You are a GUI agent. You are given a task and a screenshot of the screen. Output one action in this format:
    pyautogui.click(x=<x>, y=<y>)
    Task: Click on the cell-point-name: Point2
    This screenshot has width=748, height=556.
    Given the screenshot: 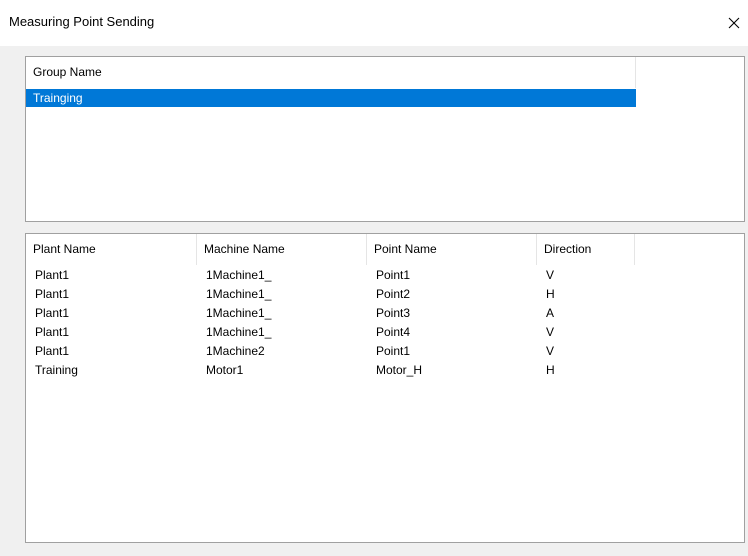 What is the action you would take?
    pyautogui.click(x=393, y=293)
    